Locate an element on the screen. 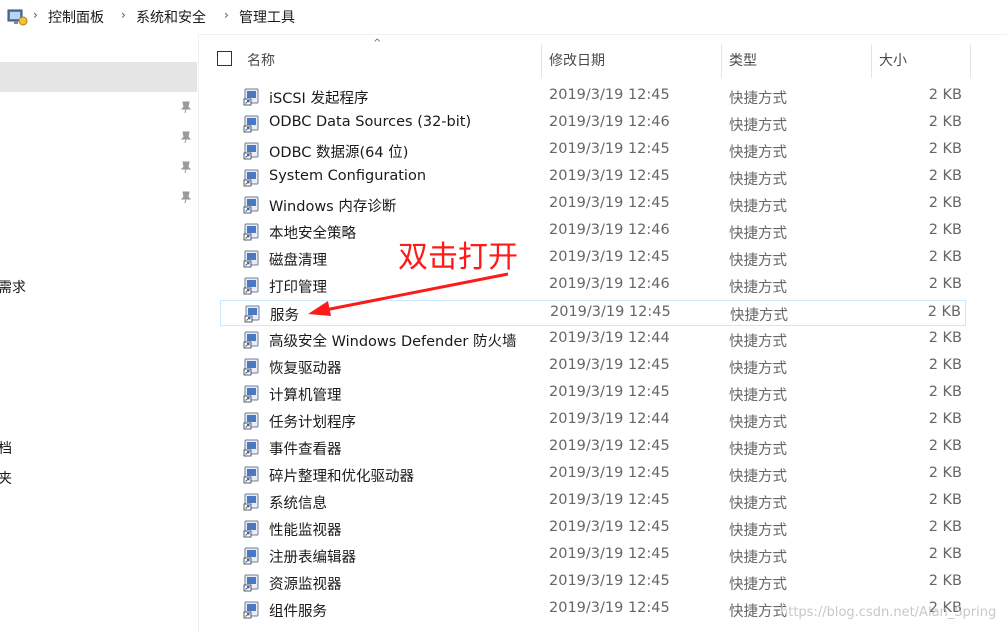 The image size is (1007, 632). column-header-size: 大小 is located at coordinates (921, 57).